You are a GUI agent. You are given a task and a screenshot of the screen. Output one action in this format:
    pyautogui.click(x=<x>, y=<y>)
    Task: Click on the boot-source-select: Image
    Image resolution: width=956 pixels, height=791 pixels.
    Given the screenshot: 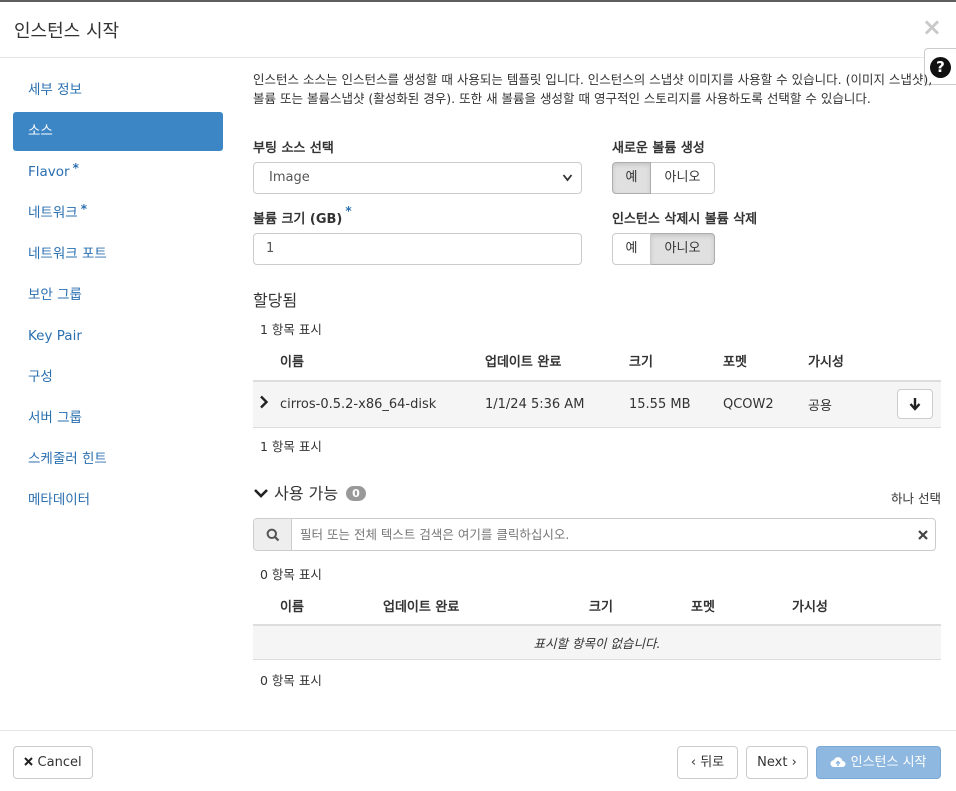 What is the action you would take?
    pyautogui.click(x=417, y=178)
    